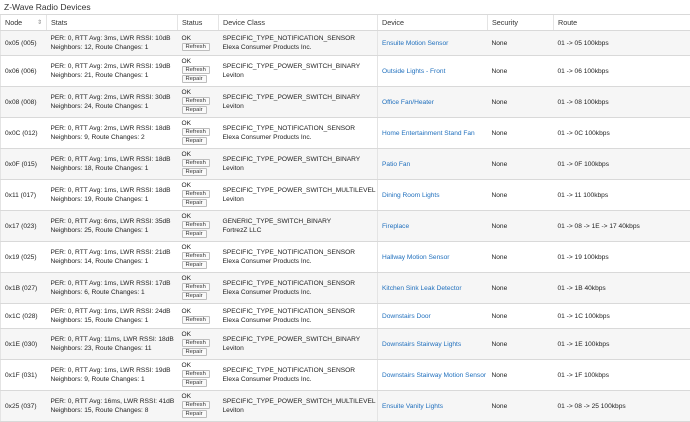 This screenshot has width=690, height=422. What do you see at coordinates (298, 23) in the screenshot?
I see `column-header-device-class: Device Class` at bounding box center [298, 23].